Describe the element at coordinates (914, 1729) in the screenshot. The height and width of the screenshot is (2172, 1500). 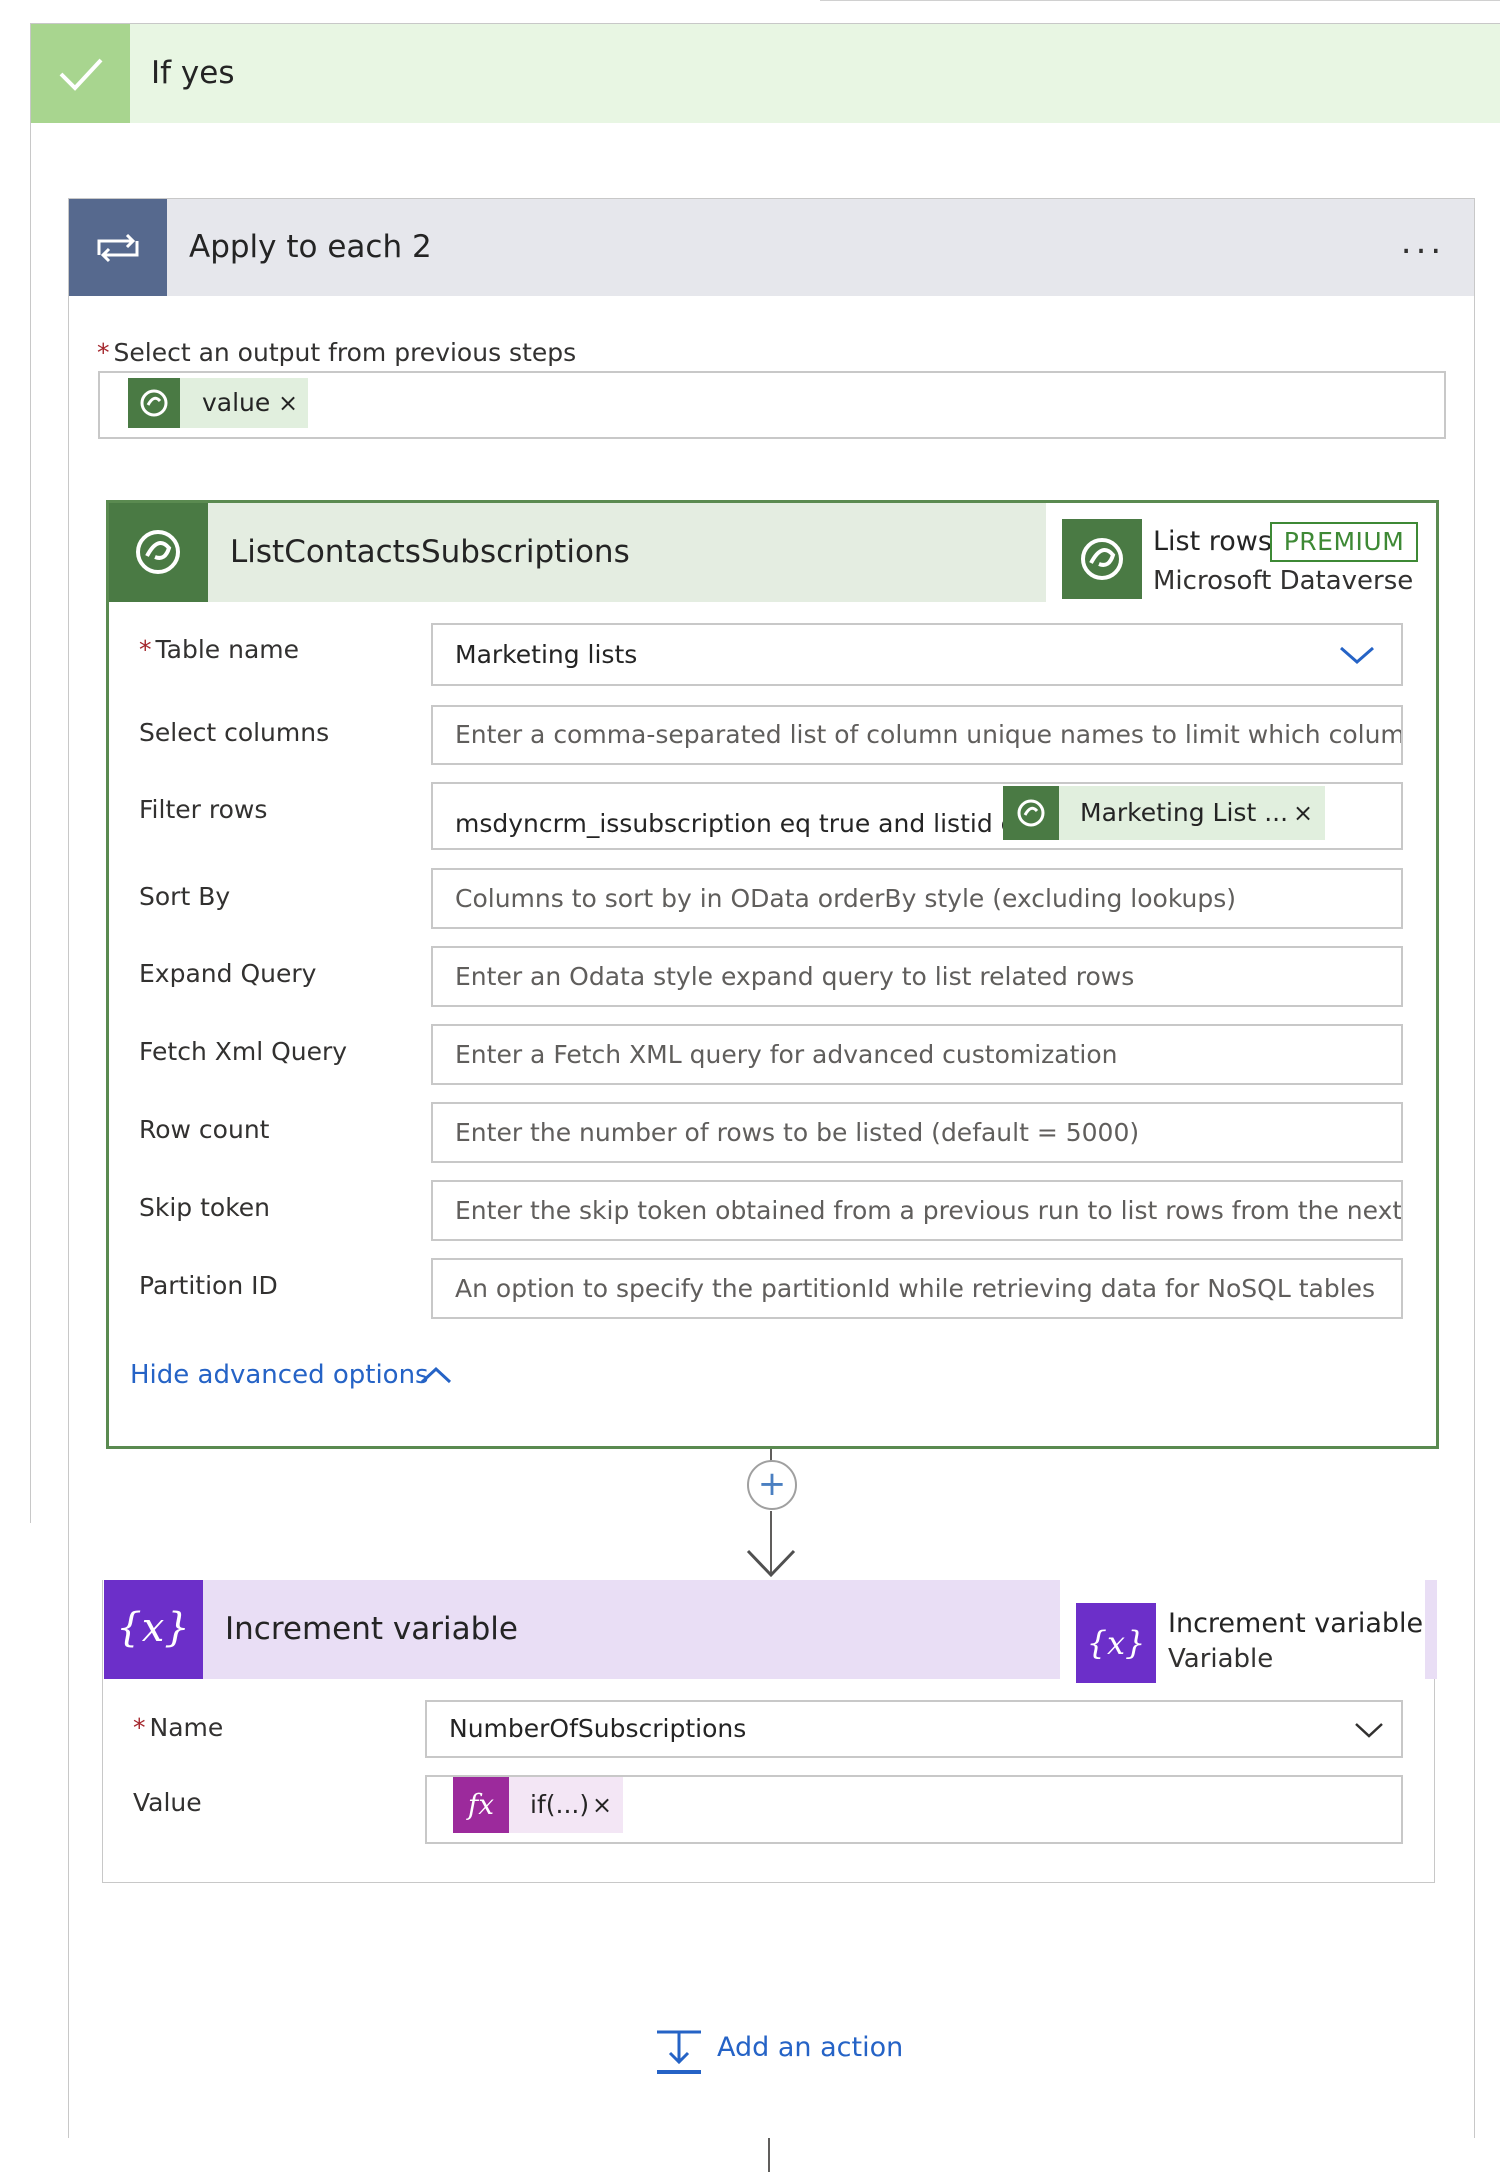
I see `variable-name-dropdown: NumberOfSubscriptions` at that location.